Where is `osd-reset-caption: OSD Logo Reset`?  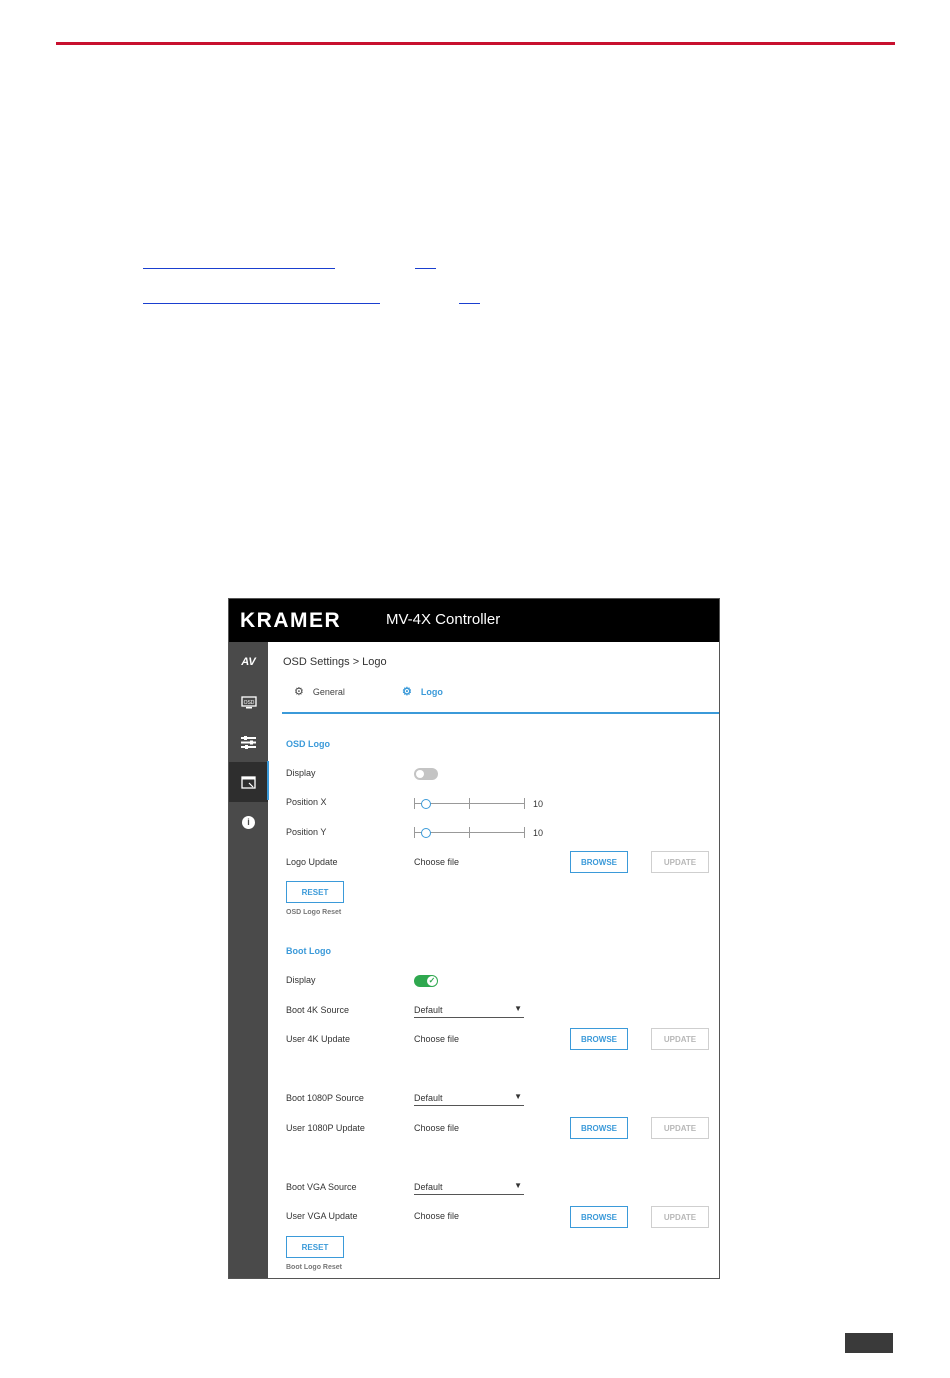
osd-reset-caption: OSD Logo Reset is located at coordinates (314, 912).